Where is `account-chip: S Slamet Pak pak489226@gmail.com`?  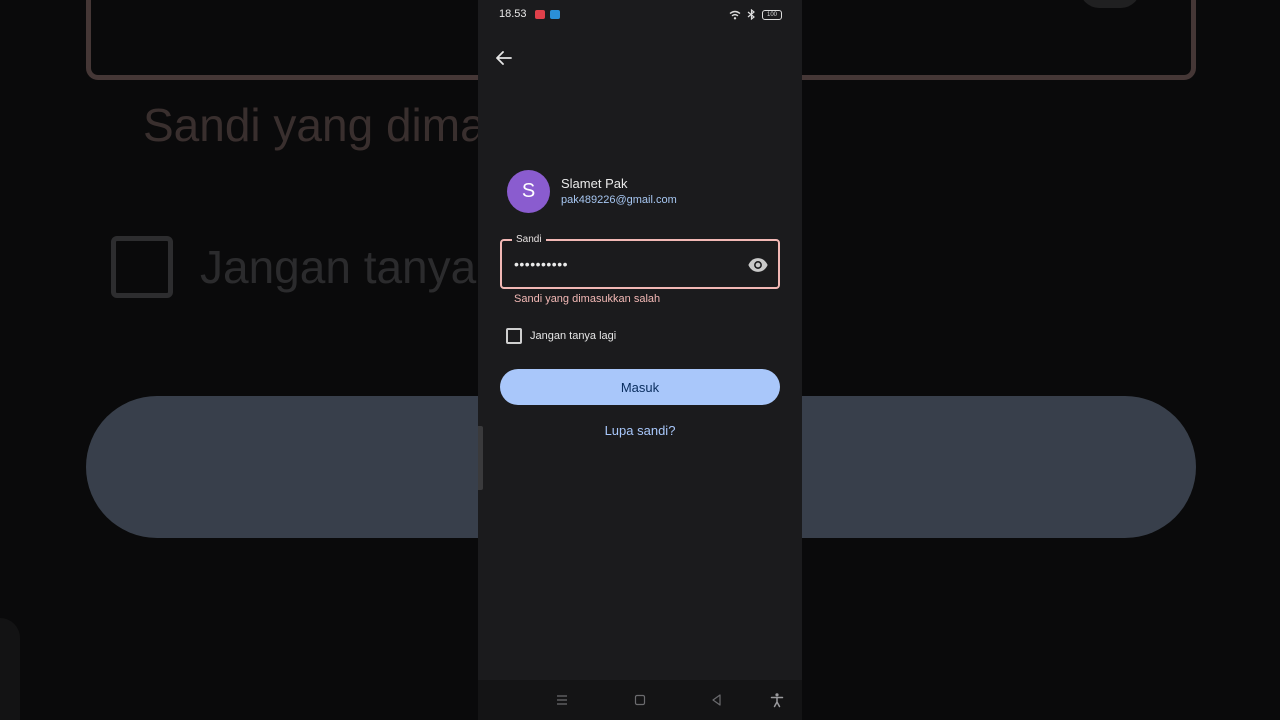
account-chip: S Slamet Pak pak489226@gmail.com is located at coordinates (592, 191).